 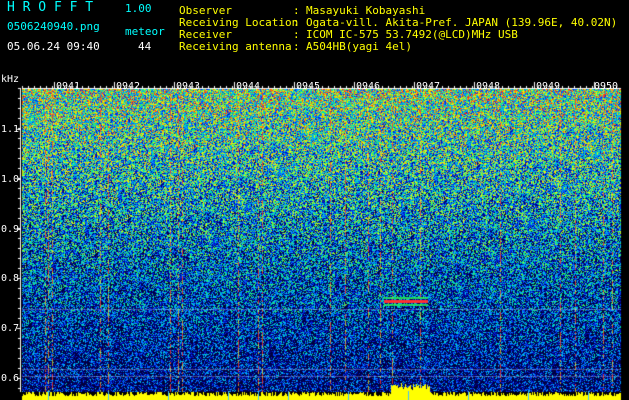 What do you see at coordinates (145, 31) in the screenshot?
I see `meteor-label: meteor` at bounding box center [145, 31].